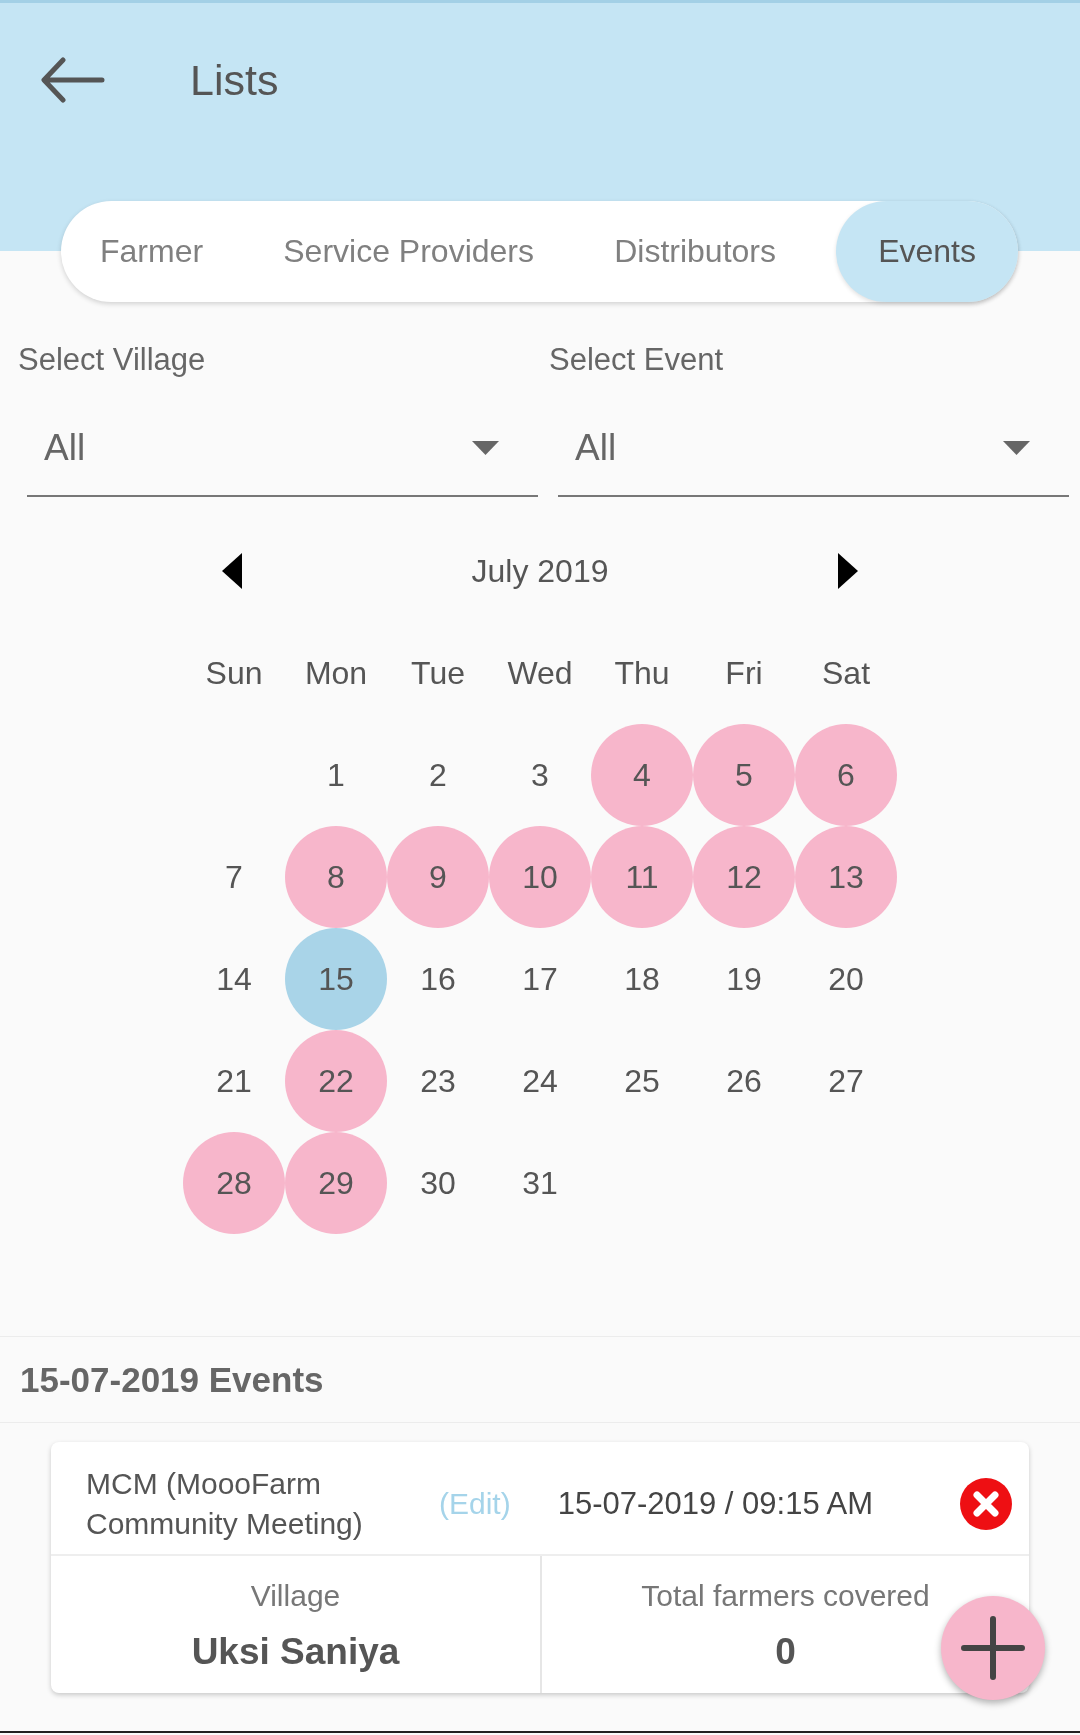  I want to click on month-label: July 2019, so click(540, 571).